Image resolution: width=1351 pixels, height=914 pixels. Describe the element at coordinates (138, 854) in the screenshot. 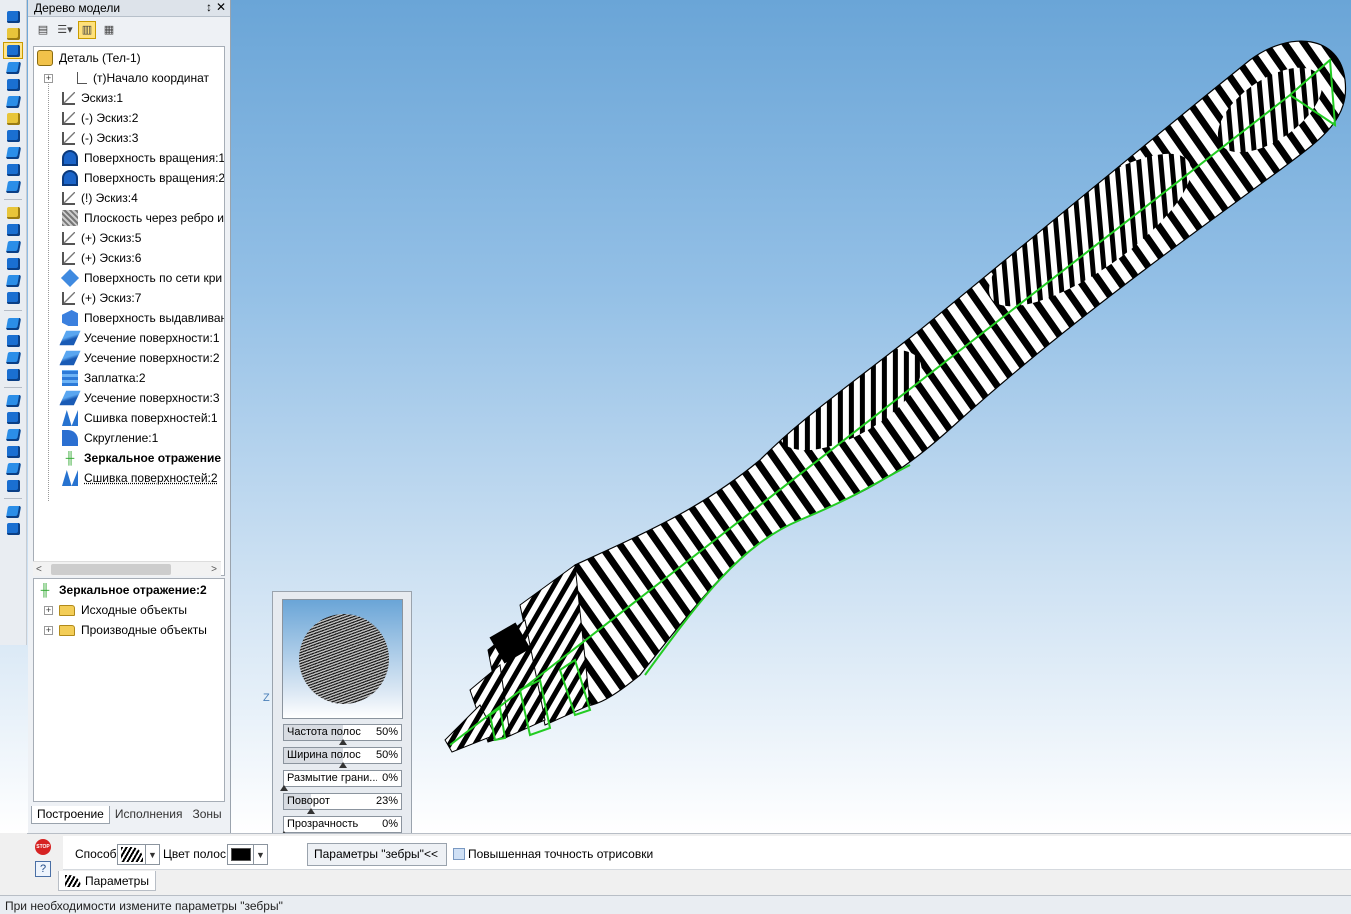

I see `method-select: ▼` at that location.